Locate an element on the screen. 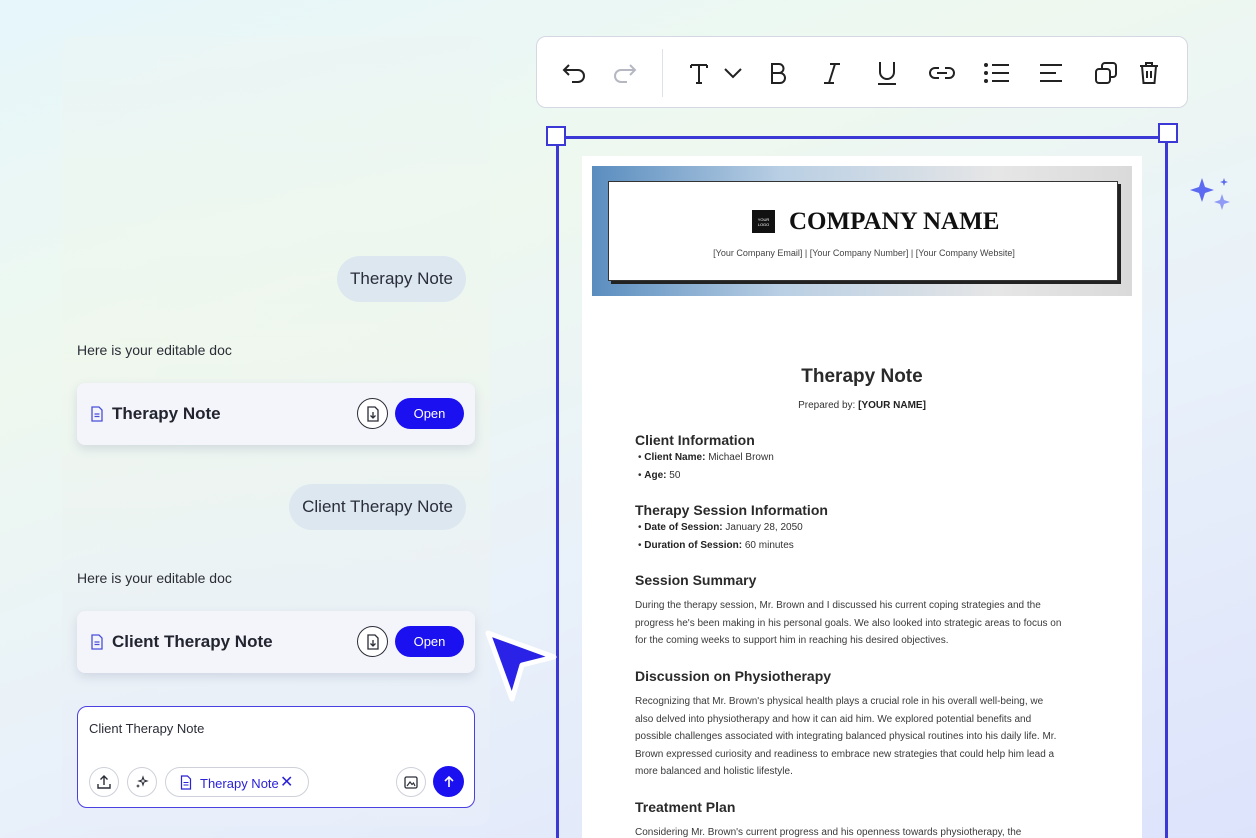 This screenshot has width=1256, height=838. chevron-down-icon is located at coordinates (733, 73).